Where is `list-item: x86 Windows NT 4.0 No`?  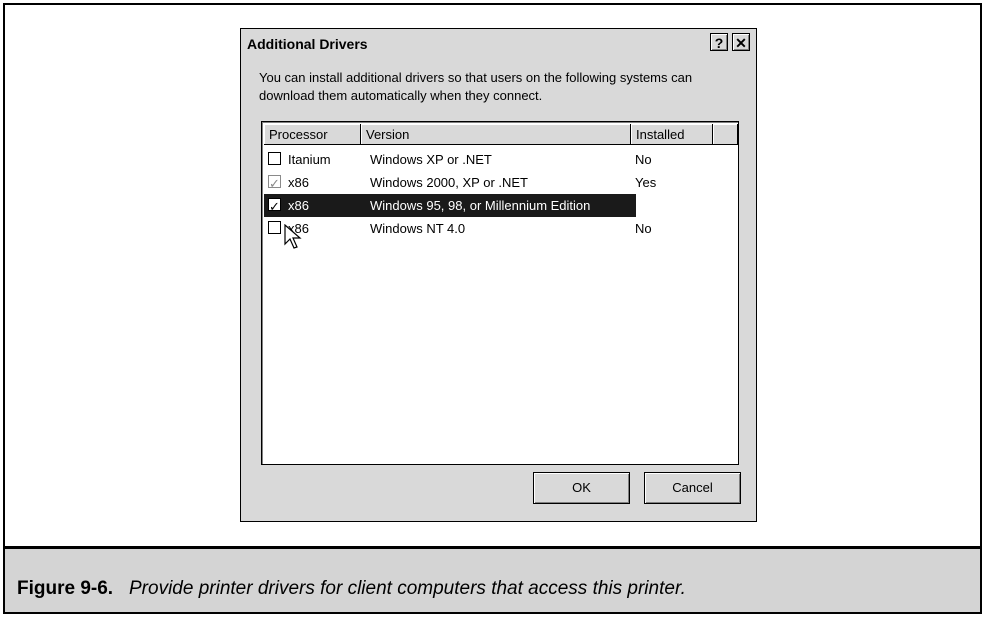 list-item: x86 Windows NT 4.0 No is located at coordinates (458, 228).